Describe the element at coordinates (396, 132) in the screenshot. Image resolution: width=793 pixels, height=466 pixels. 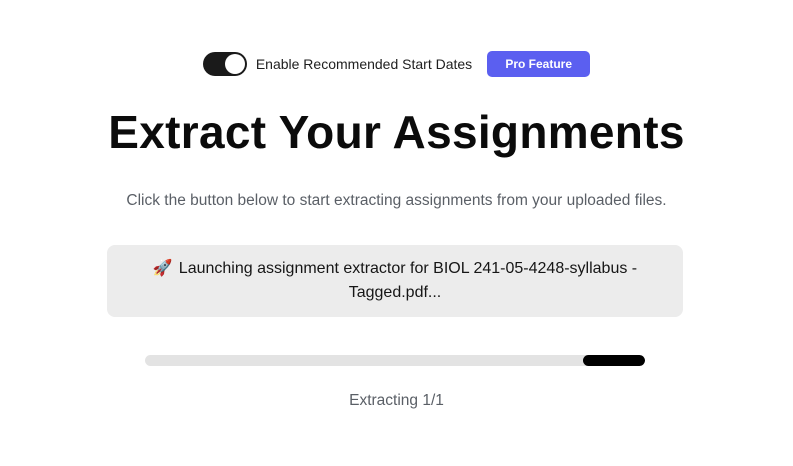
I see `page-title: Extract Your Assignments` at that location.